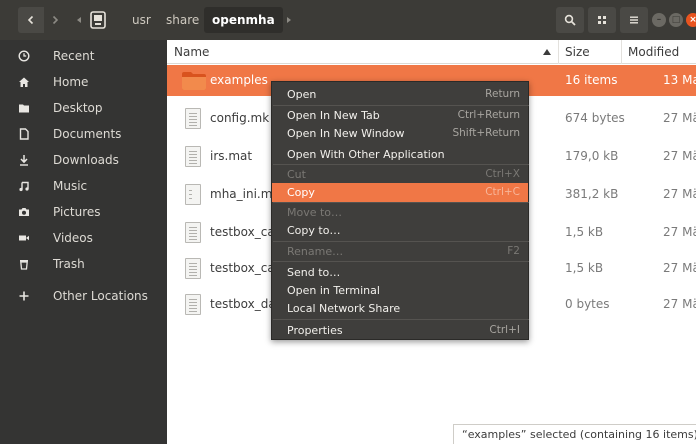  Describe the element at coordinates (502, 192) in the screenshot. I see `menu-item-shortcut: Ctrl+C` at that location.